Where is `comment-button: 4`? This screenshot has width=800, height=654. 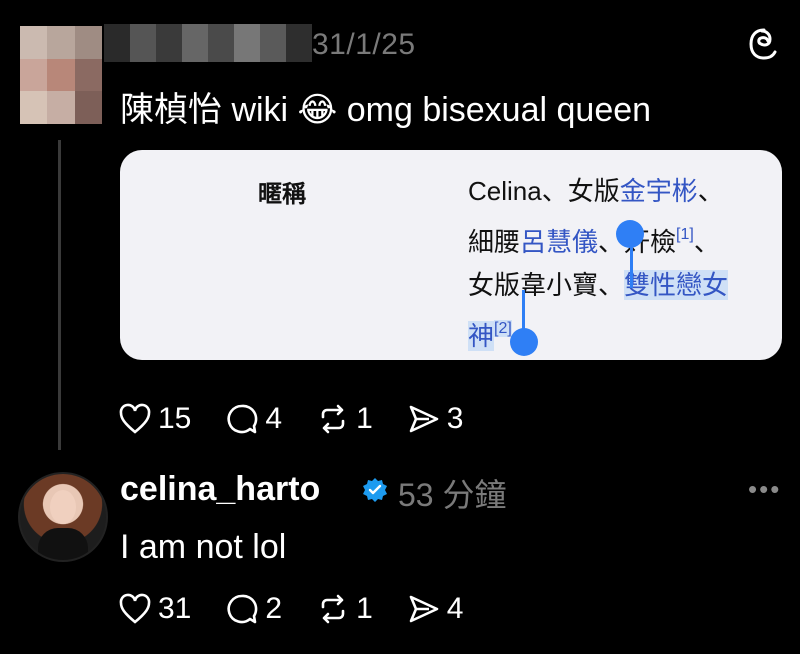 comment-button: 4 is located at coordinates (253, 419).